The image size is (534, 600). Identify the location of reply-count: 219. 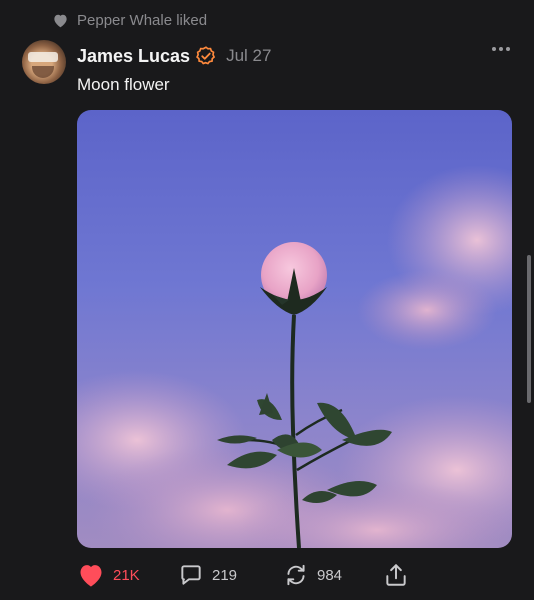
(225, 575).